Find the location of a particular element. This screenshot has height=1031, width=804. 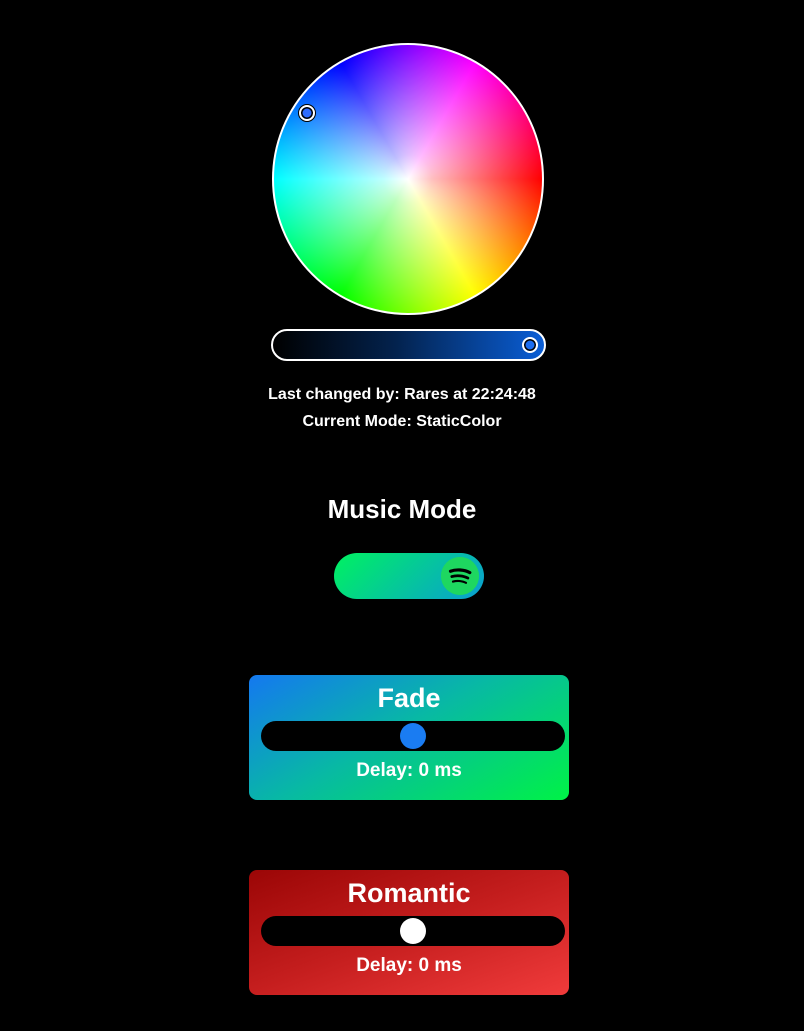

romantic-mode-title: Romantic is located at coordinates (409, 893).